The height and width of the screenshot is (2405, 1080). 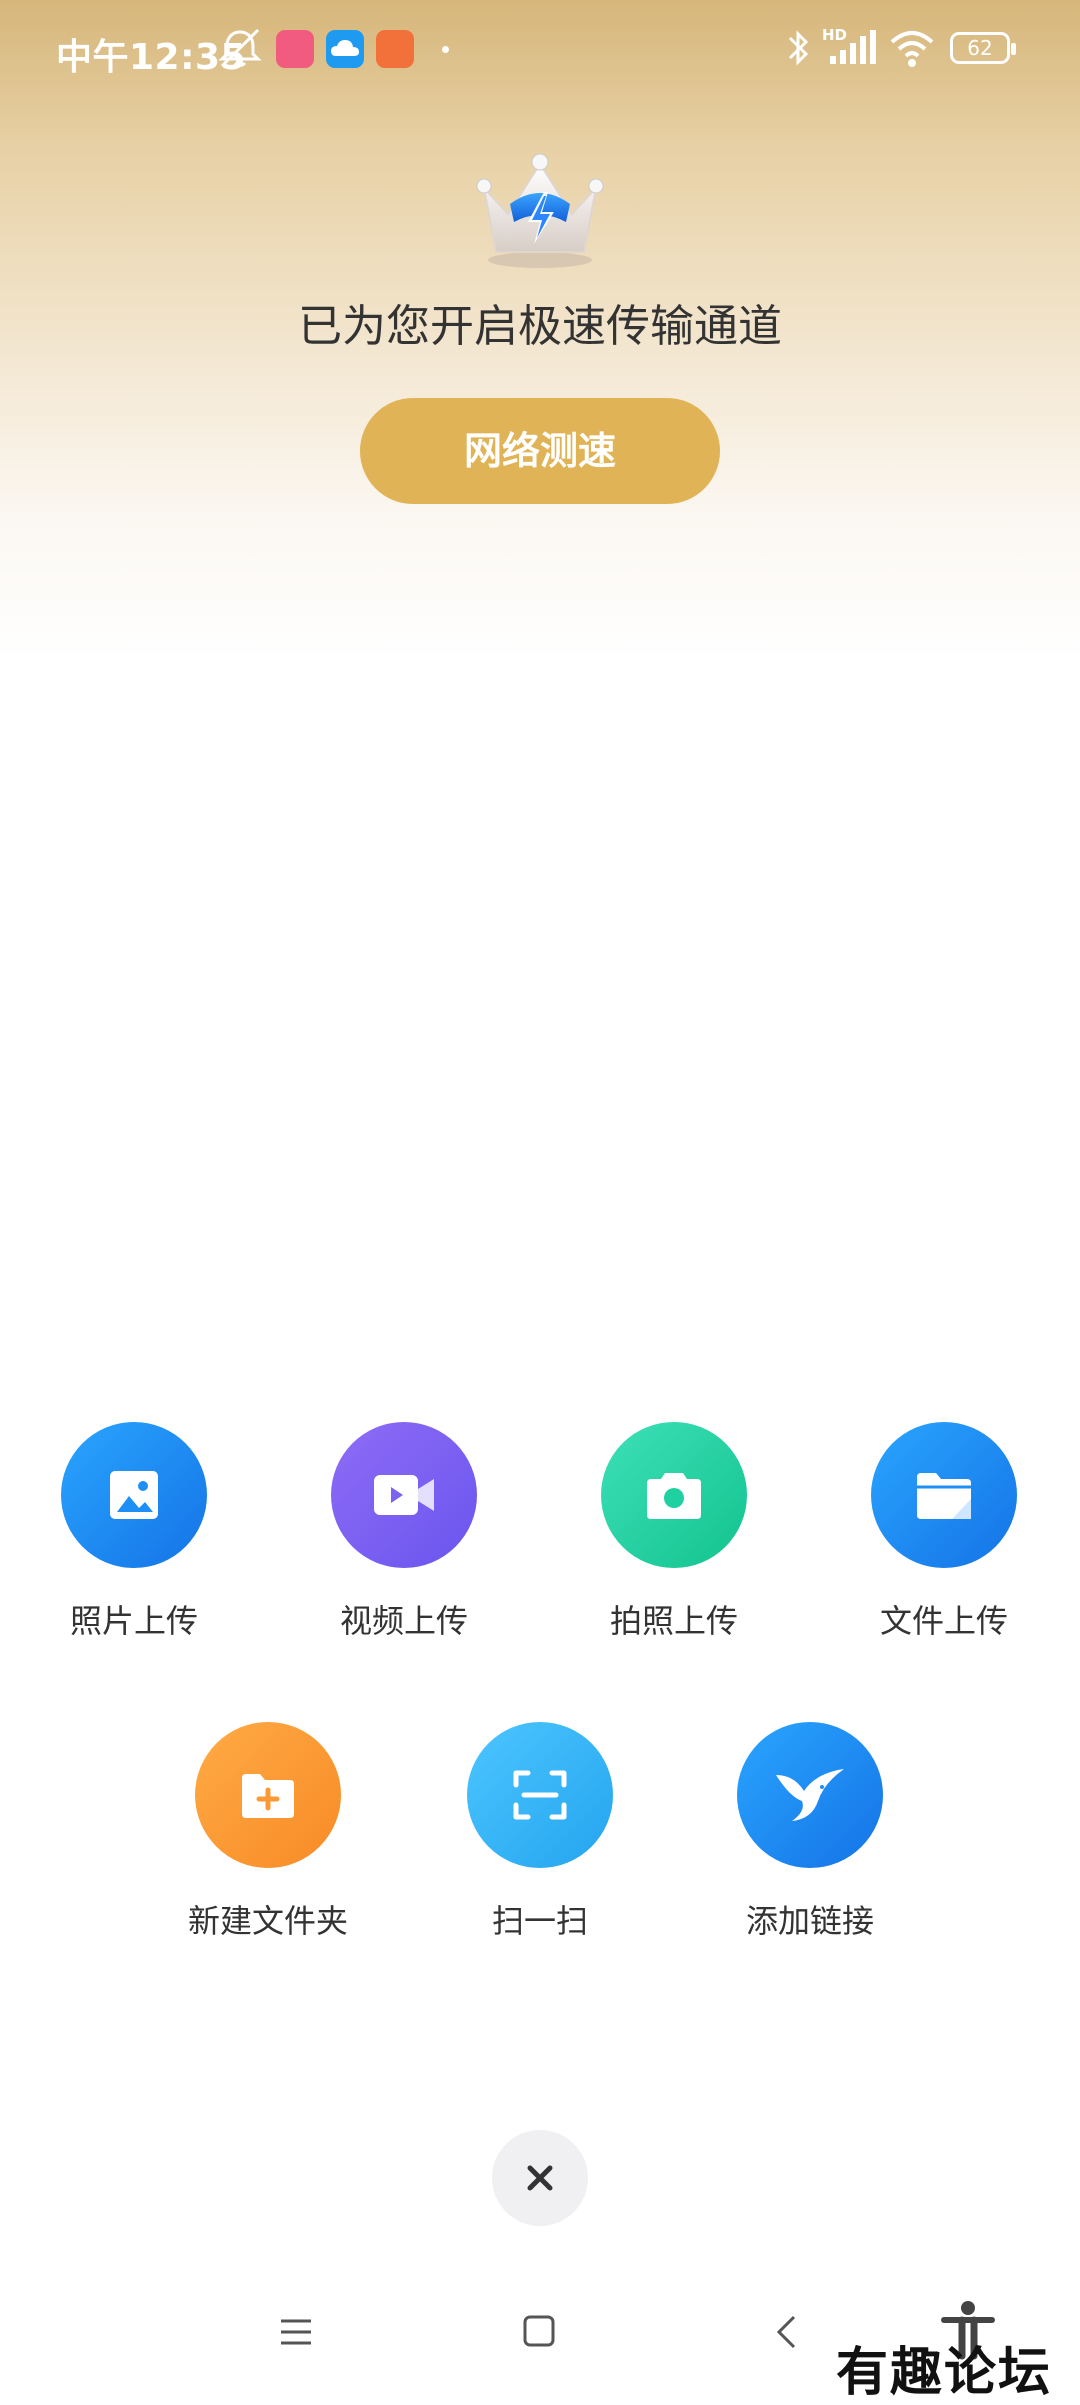 I want to click on close-icon, so click(x=540, y=2178).